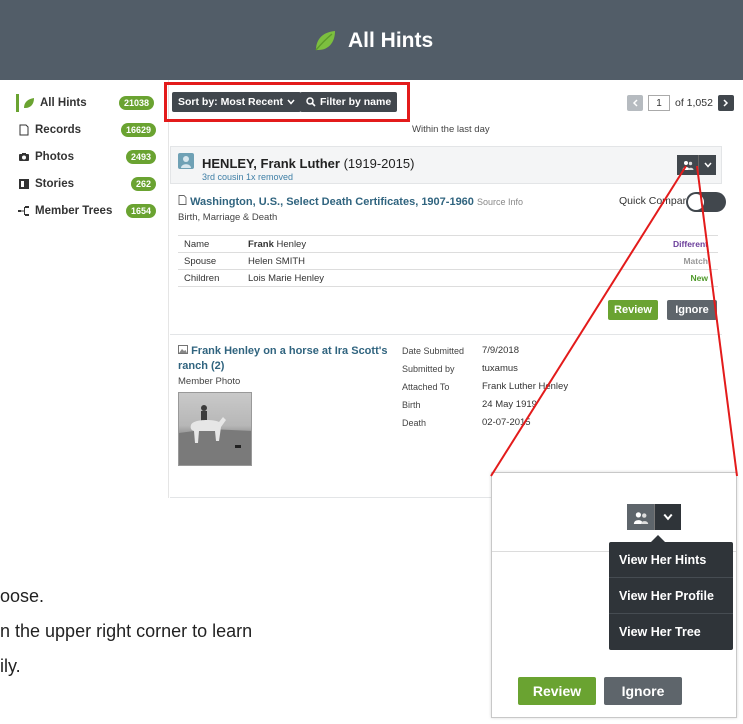 The height and width of the screenshot is (724, 743). I want to click on page-number-input: 1, so click(659, 103).